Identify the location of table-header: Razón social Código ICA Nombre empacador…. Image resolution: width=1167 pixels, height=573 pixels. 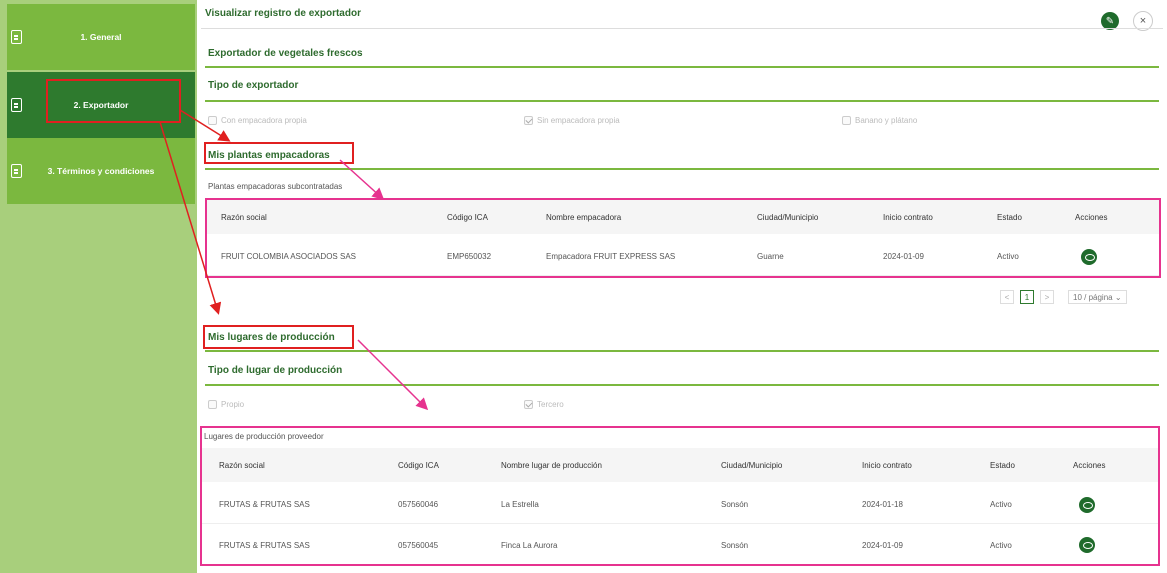
(683, 217).